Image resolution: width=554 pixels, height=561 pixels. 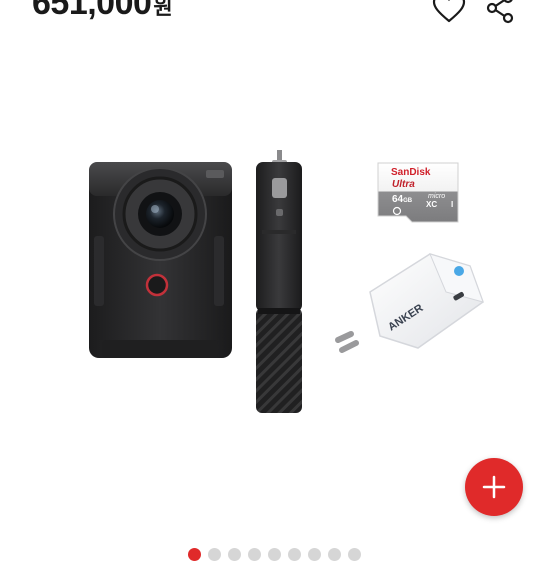 I want to click on tripod-grip, so click(x=279, y=281).